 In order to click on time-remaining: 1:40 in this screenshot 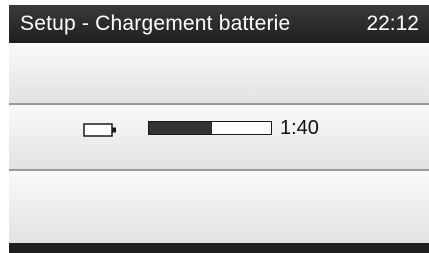, I will do `click(299, 128)`.